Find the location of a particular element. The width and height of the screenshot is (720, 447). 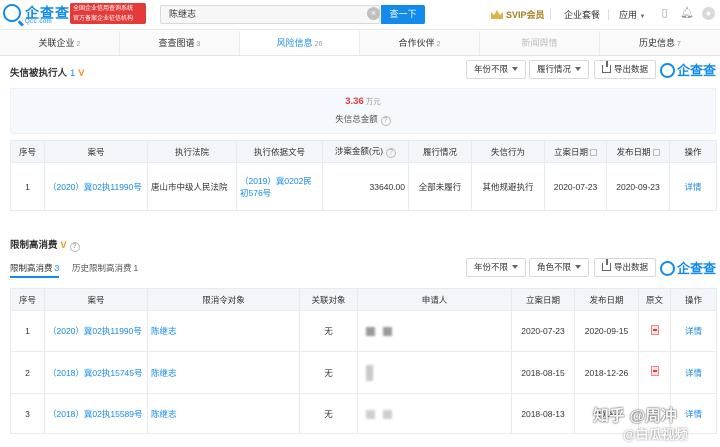

column-header: 关联对象 is located at coordinates (328, 299).